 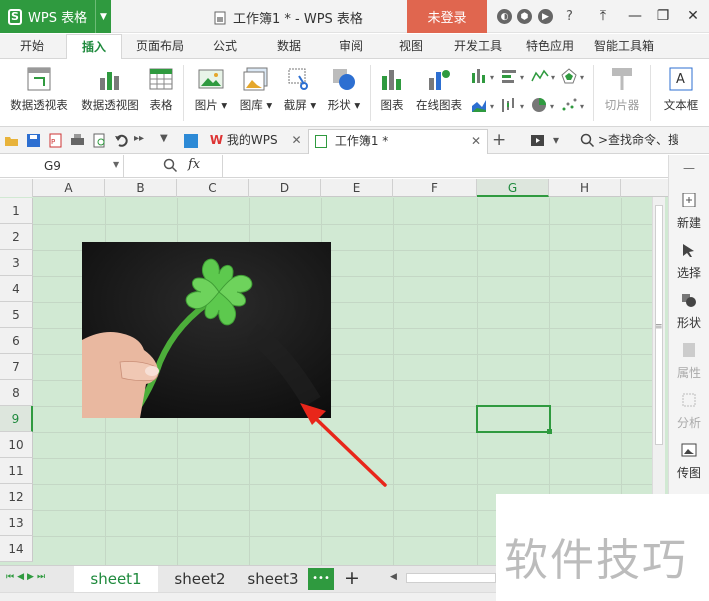 What do you see at coordinates (77, 140) in the screenshot?
I see `print-icon` at bounding box center [77, 140].